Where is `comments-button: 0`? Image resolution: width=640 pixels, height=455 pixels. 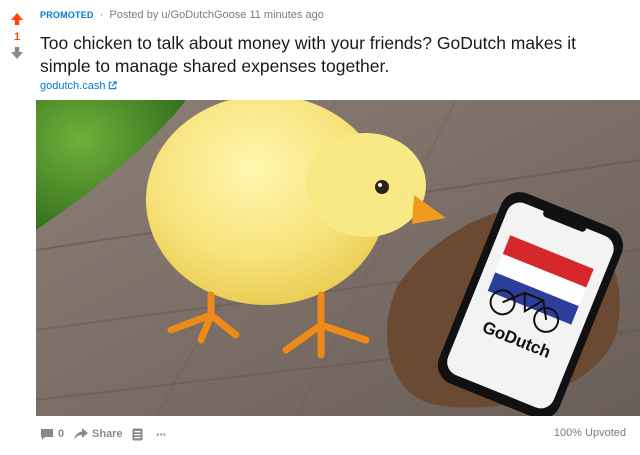 comments-button: 0 is located at coordinates (52, 434).